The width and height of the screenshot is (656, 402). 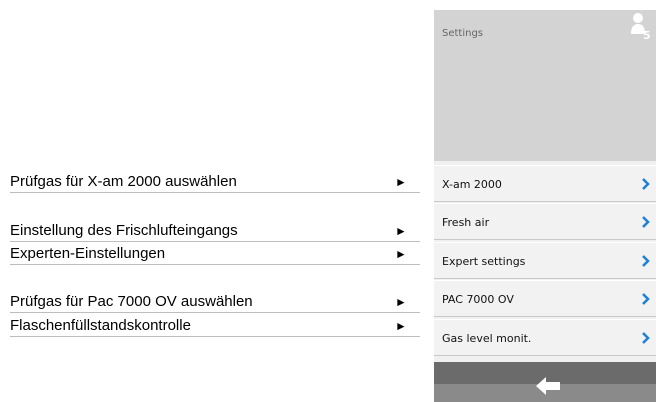 I want to click on screen-header: Settings 5, so click(x=545, y=85).